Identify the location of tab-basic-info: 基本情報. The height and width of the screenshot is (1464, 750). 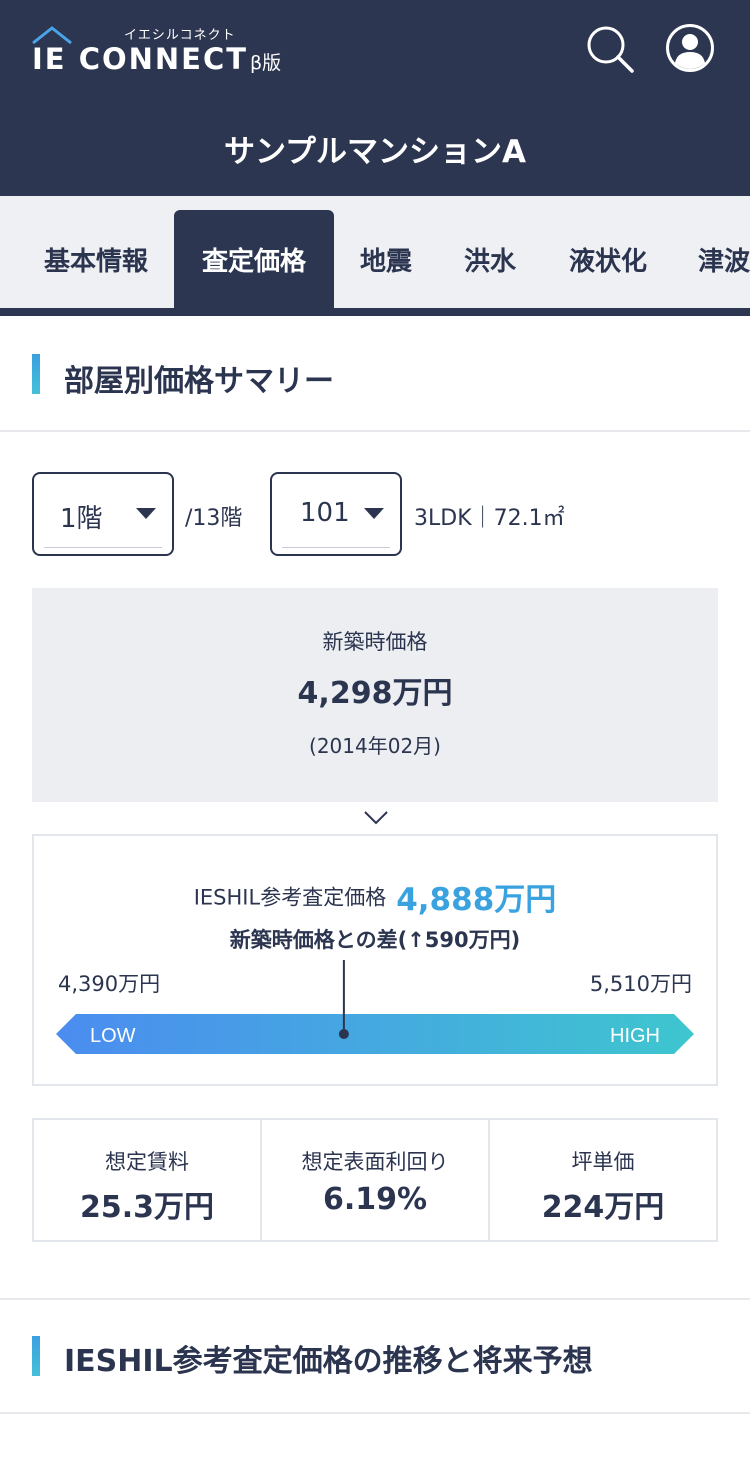
(96, 259).